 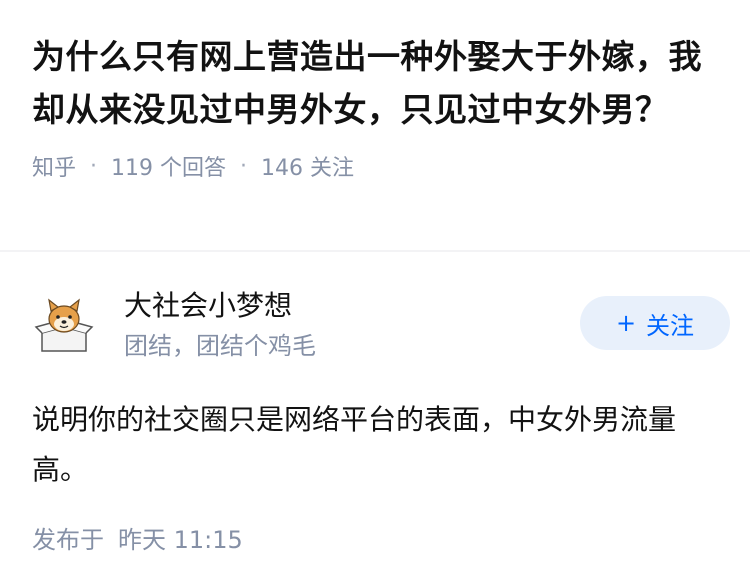 I want to click on avatar, so click(x=64, y=325).